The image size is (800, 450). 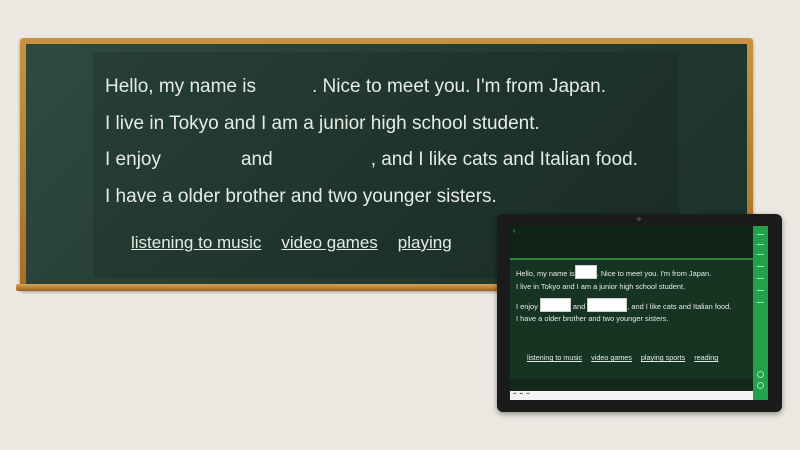 I want to click on undo-icon, so click(x=760, y=293).